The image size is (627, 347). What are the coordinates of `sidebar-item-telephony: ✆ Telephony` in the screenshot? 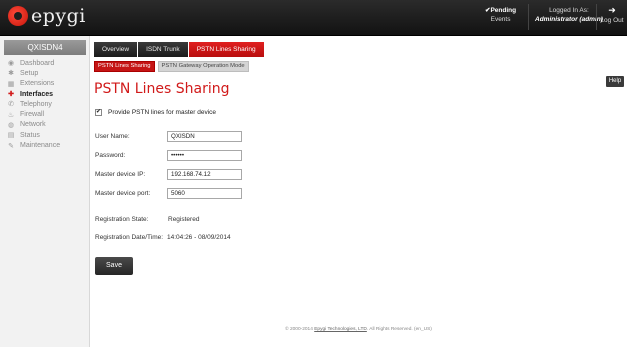 It's located at (47, 104).